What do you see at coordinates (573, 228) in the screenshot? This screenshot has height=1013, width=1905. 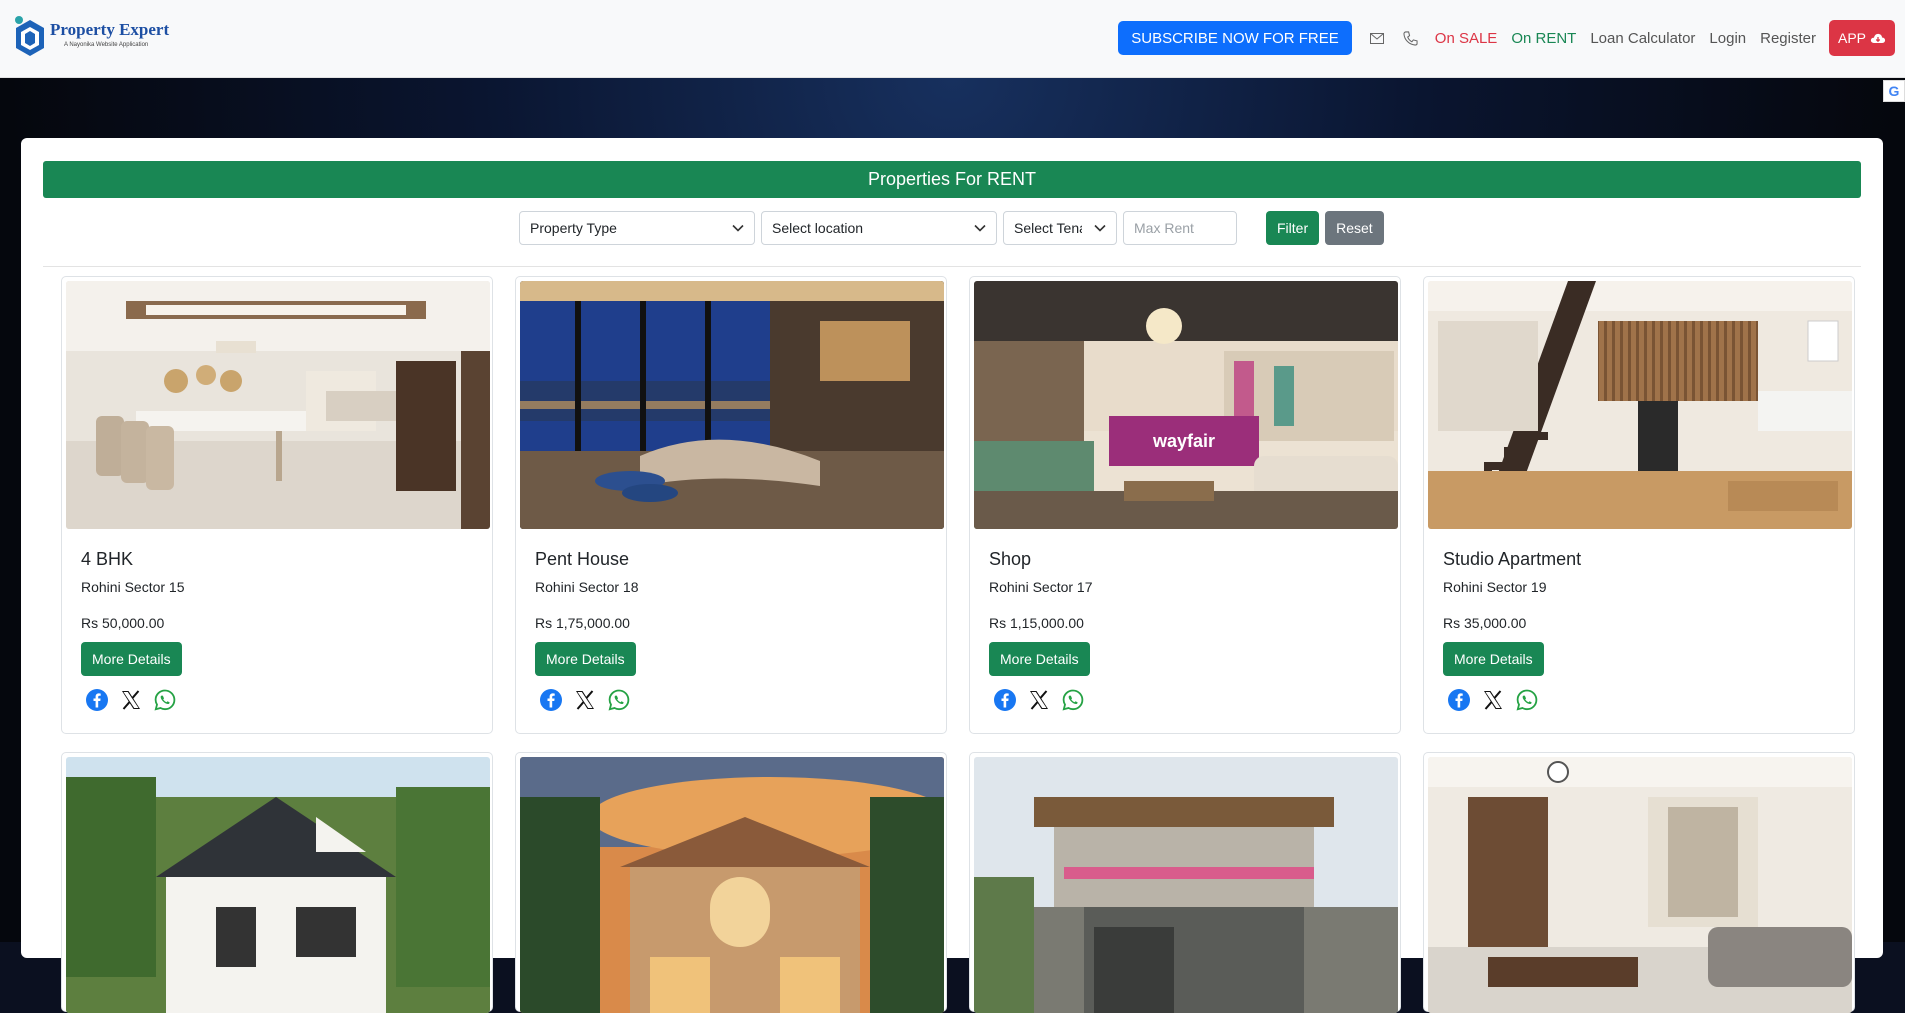 I see `property-type-value: Property Type` at bounding box center [573, 228].